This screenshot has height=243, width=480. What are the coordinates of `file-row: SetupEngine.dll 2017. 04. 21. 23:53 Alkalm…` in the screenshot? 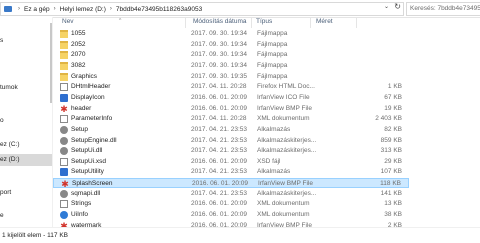 It's located at (231, 141).